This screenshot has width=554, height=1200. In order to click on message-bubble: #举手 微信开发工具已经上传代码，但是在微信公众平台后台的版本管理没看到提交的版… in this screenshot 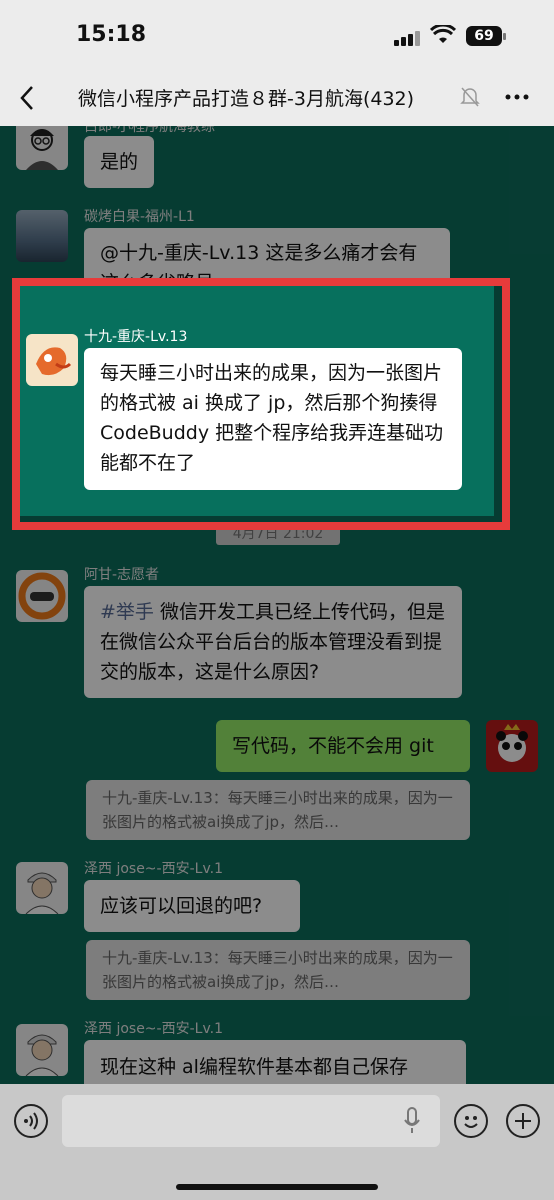, I will do `click(273, 642)`.